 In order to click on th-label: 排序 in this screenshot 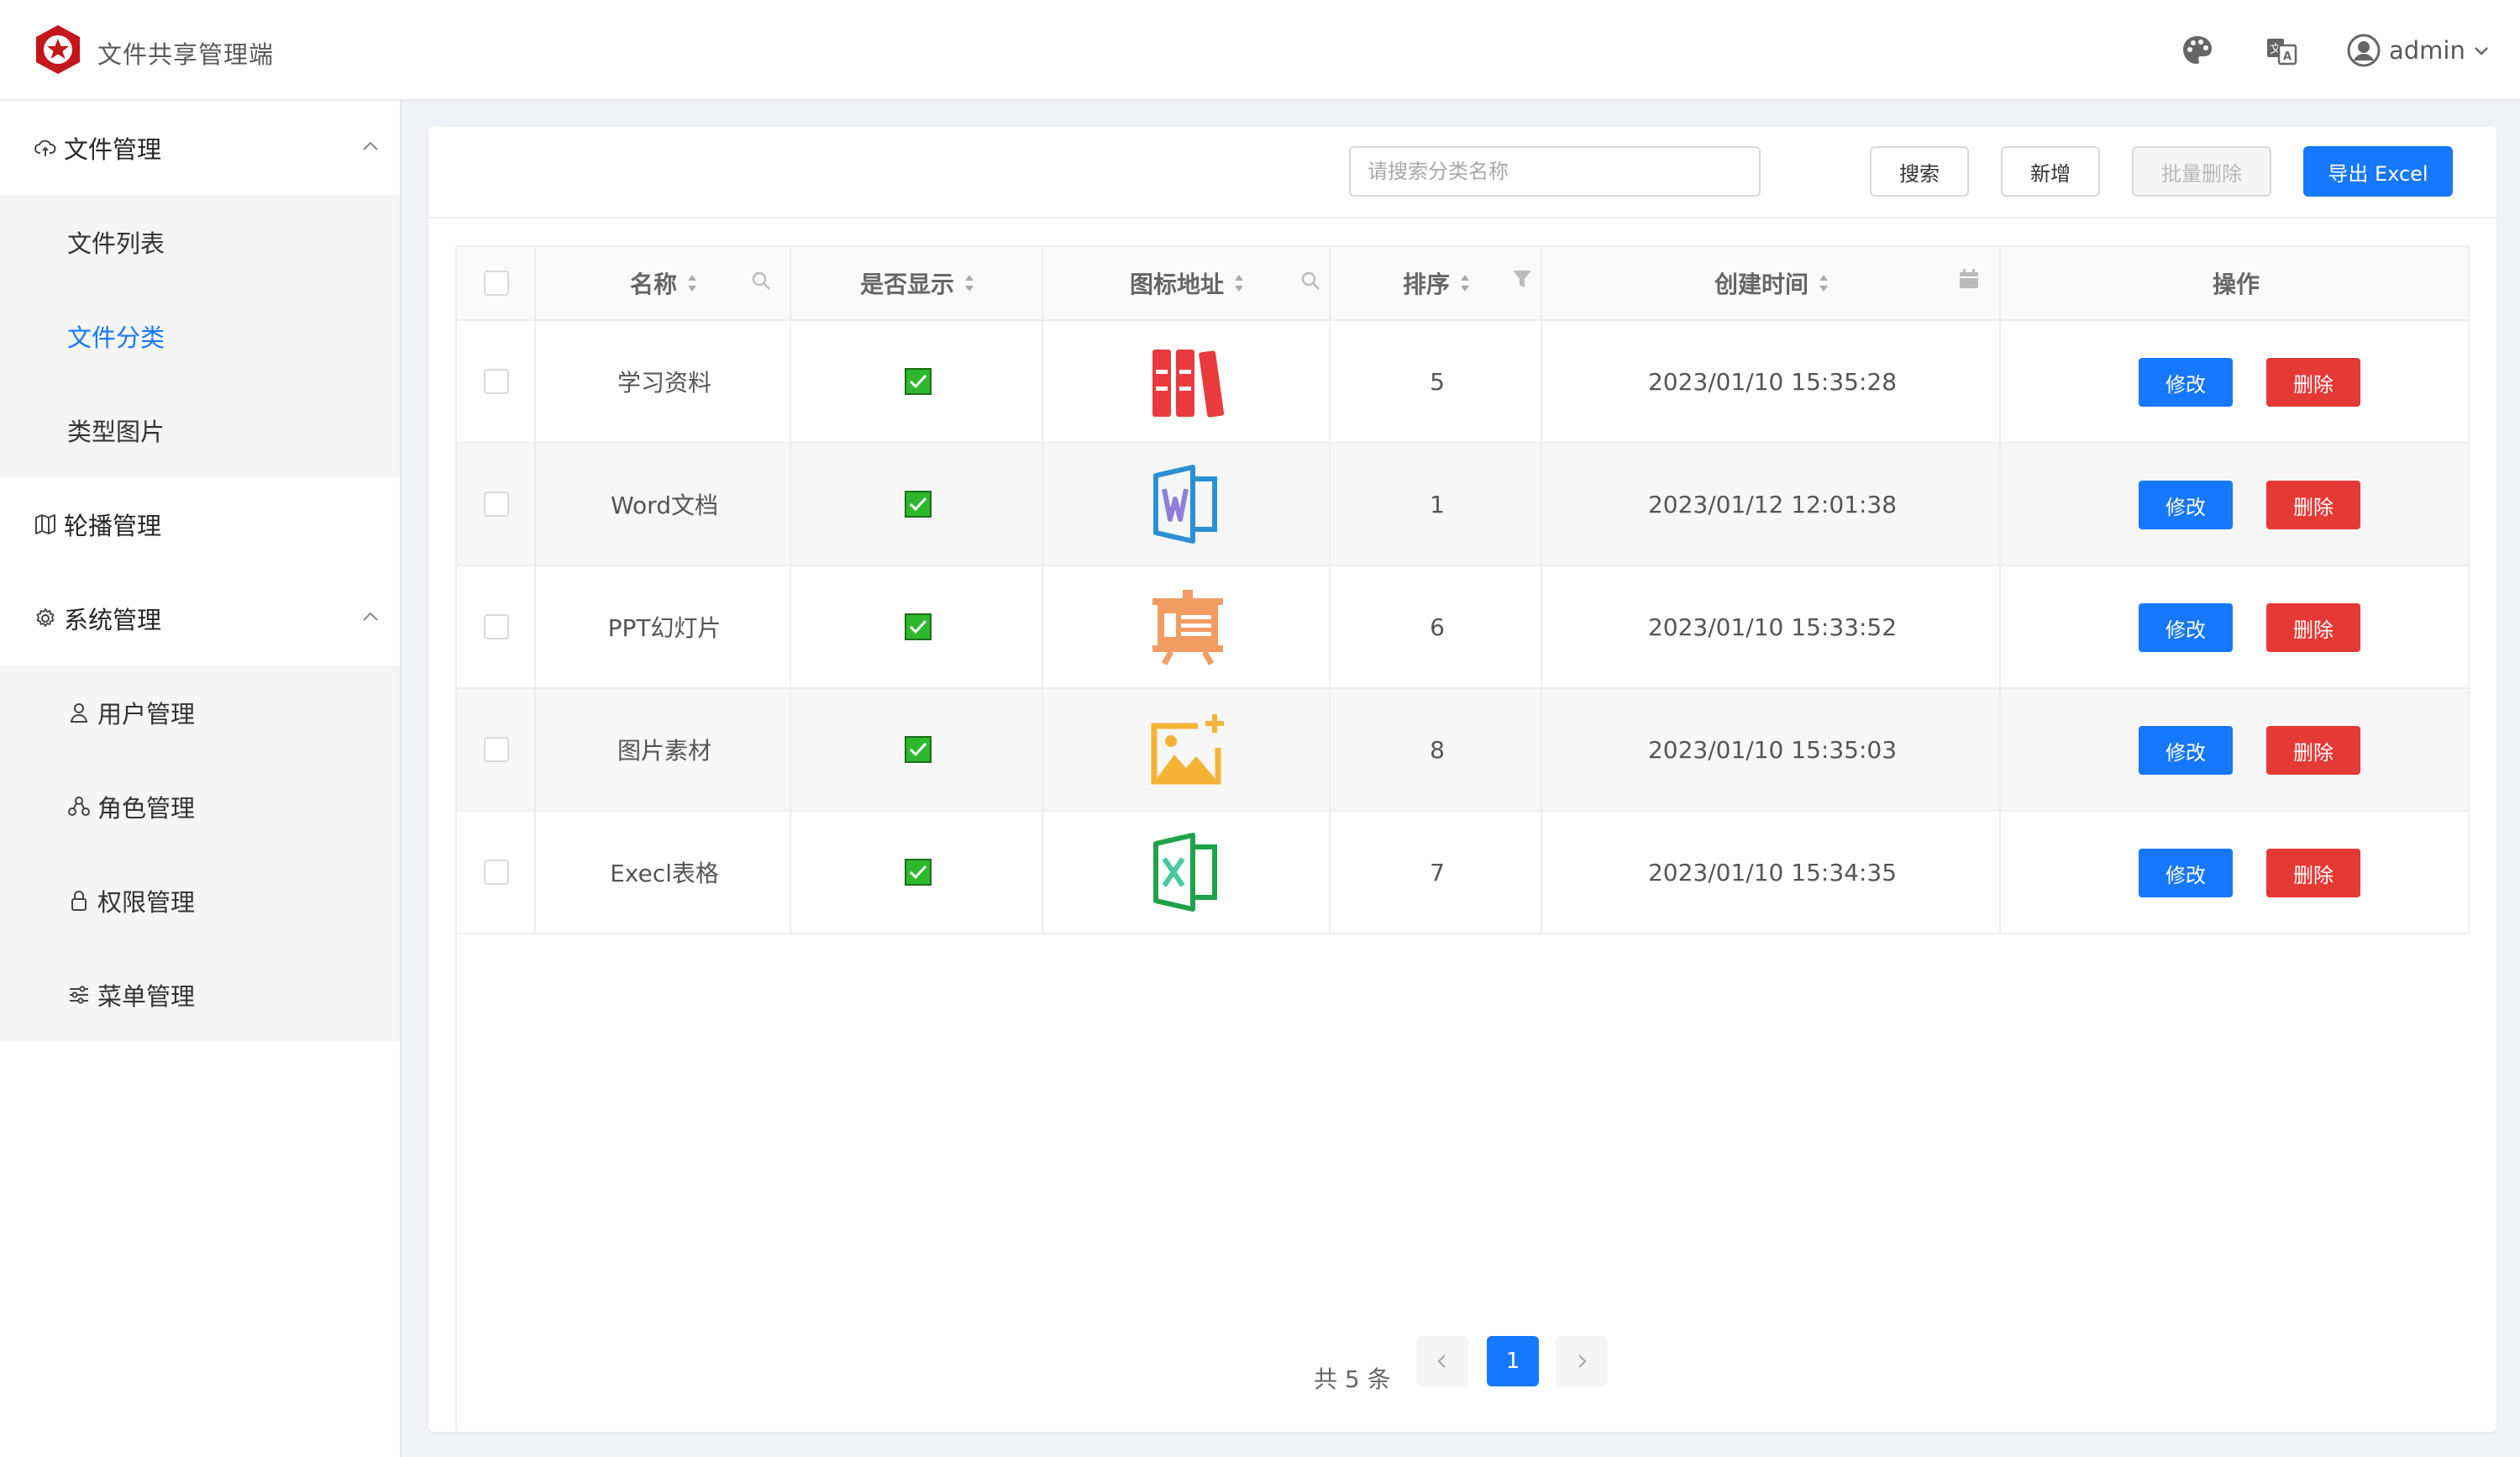, I will do `click(1426, 284)`.